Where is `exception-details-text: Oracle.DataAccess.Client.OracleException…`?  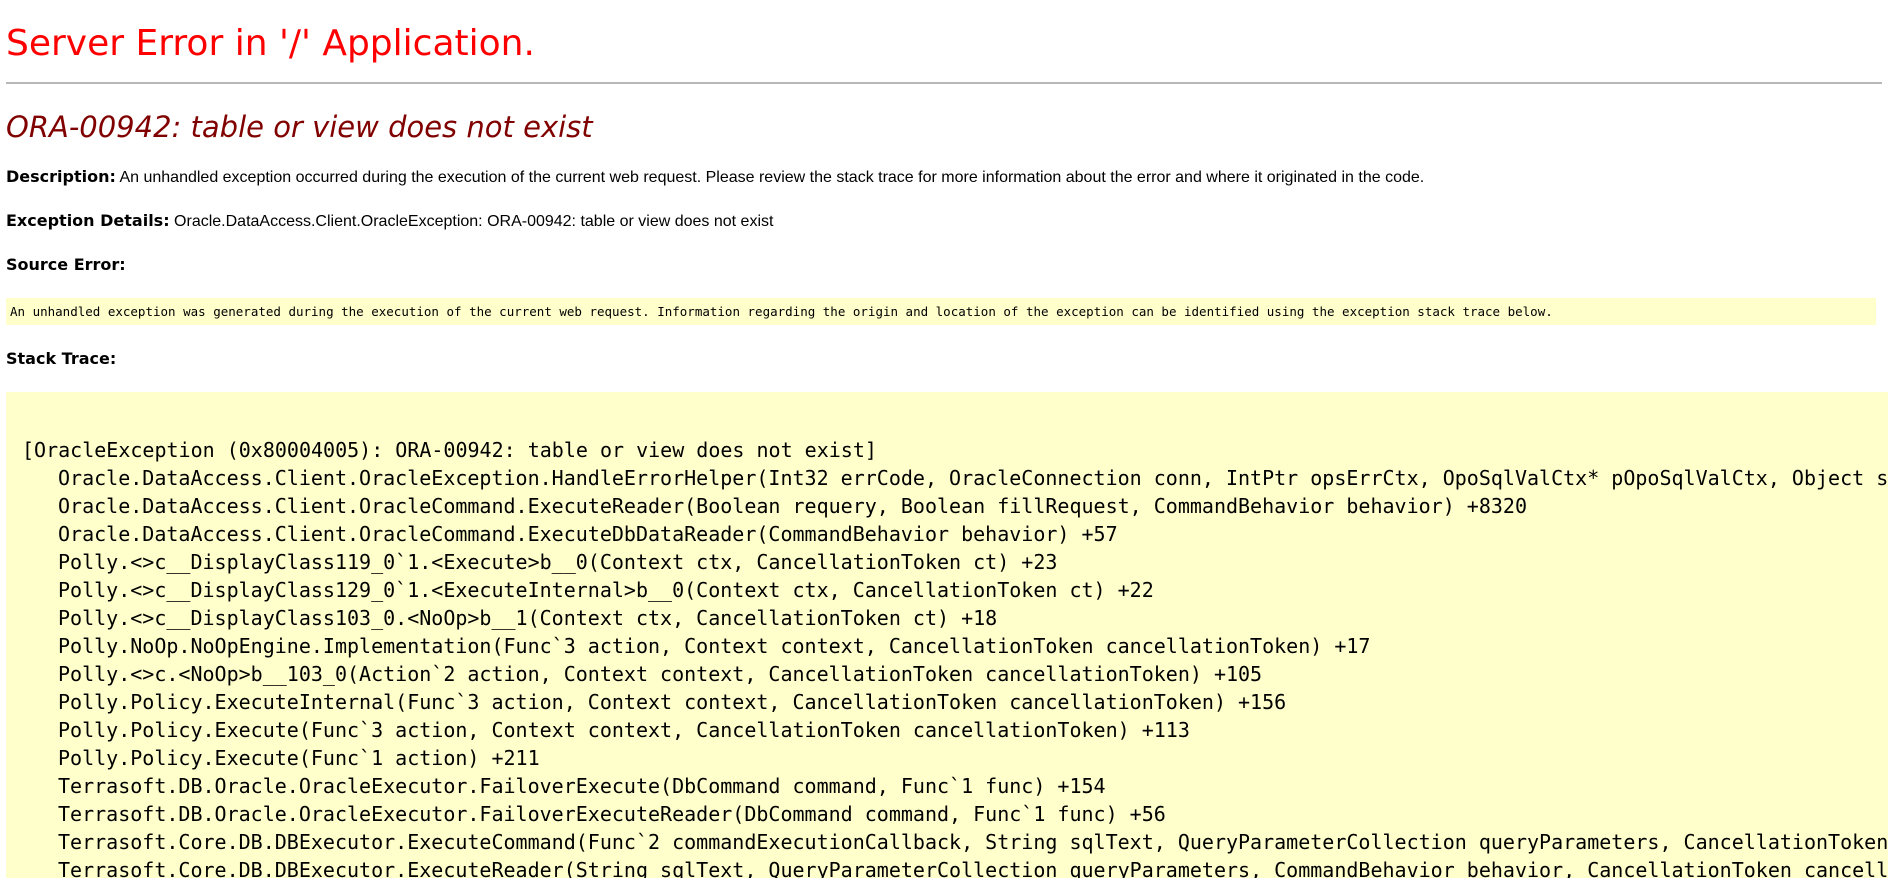 exception-details-text: Oracle.DataAccess.Client.OracleException… is located at coordinates (474, 221).